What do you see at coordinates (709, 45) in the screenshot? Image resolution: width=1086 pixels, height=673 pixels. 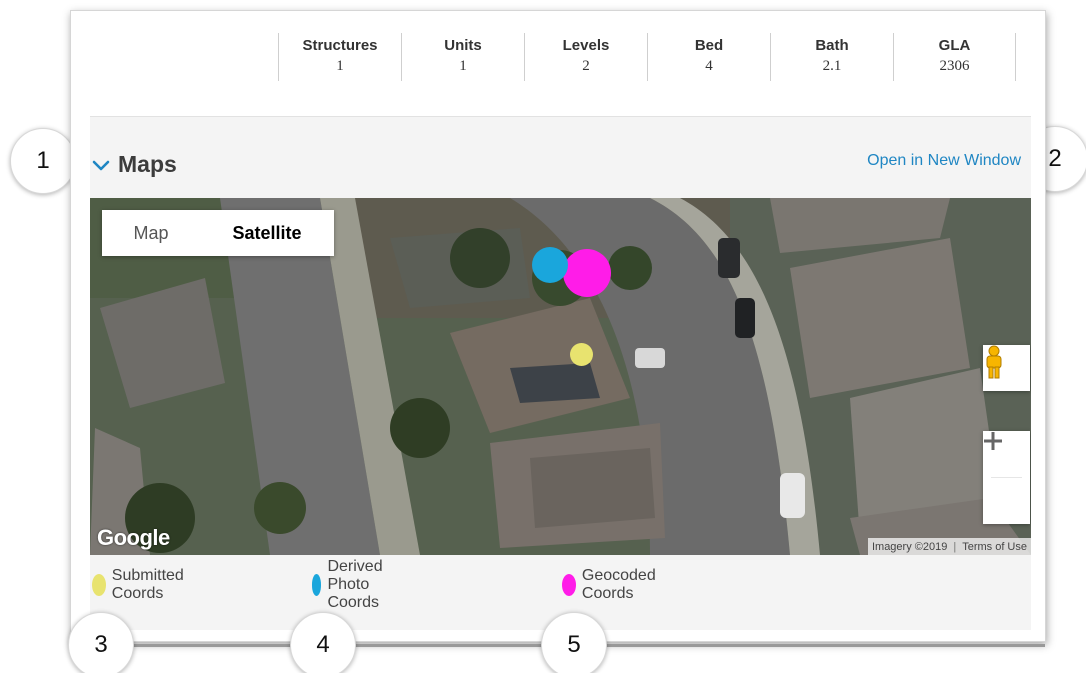 I see `stat-label: Bed` at bounding box center [709, 45].